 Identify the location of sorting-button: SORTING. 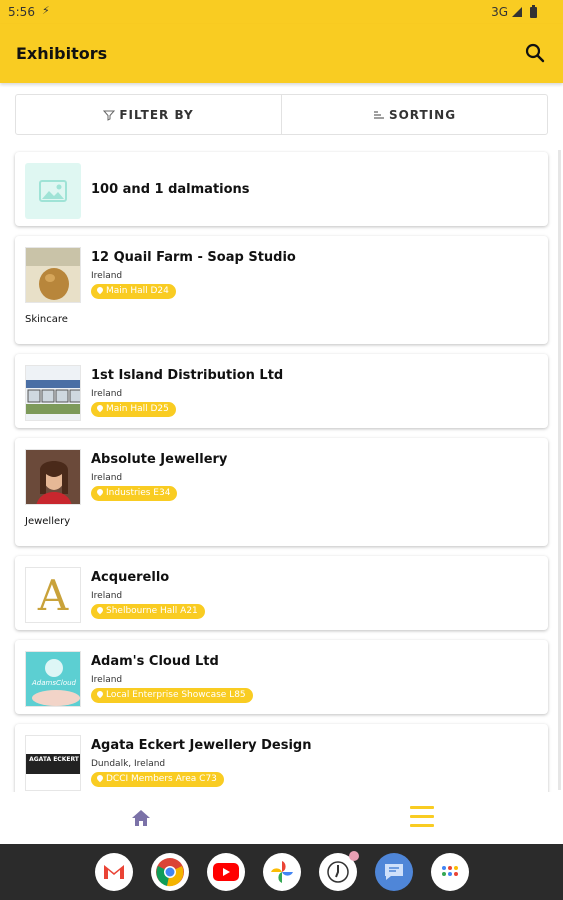
(414, 114).